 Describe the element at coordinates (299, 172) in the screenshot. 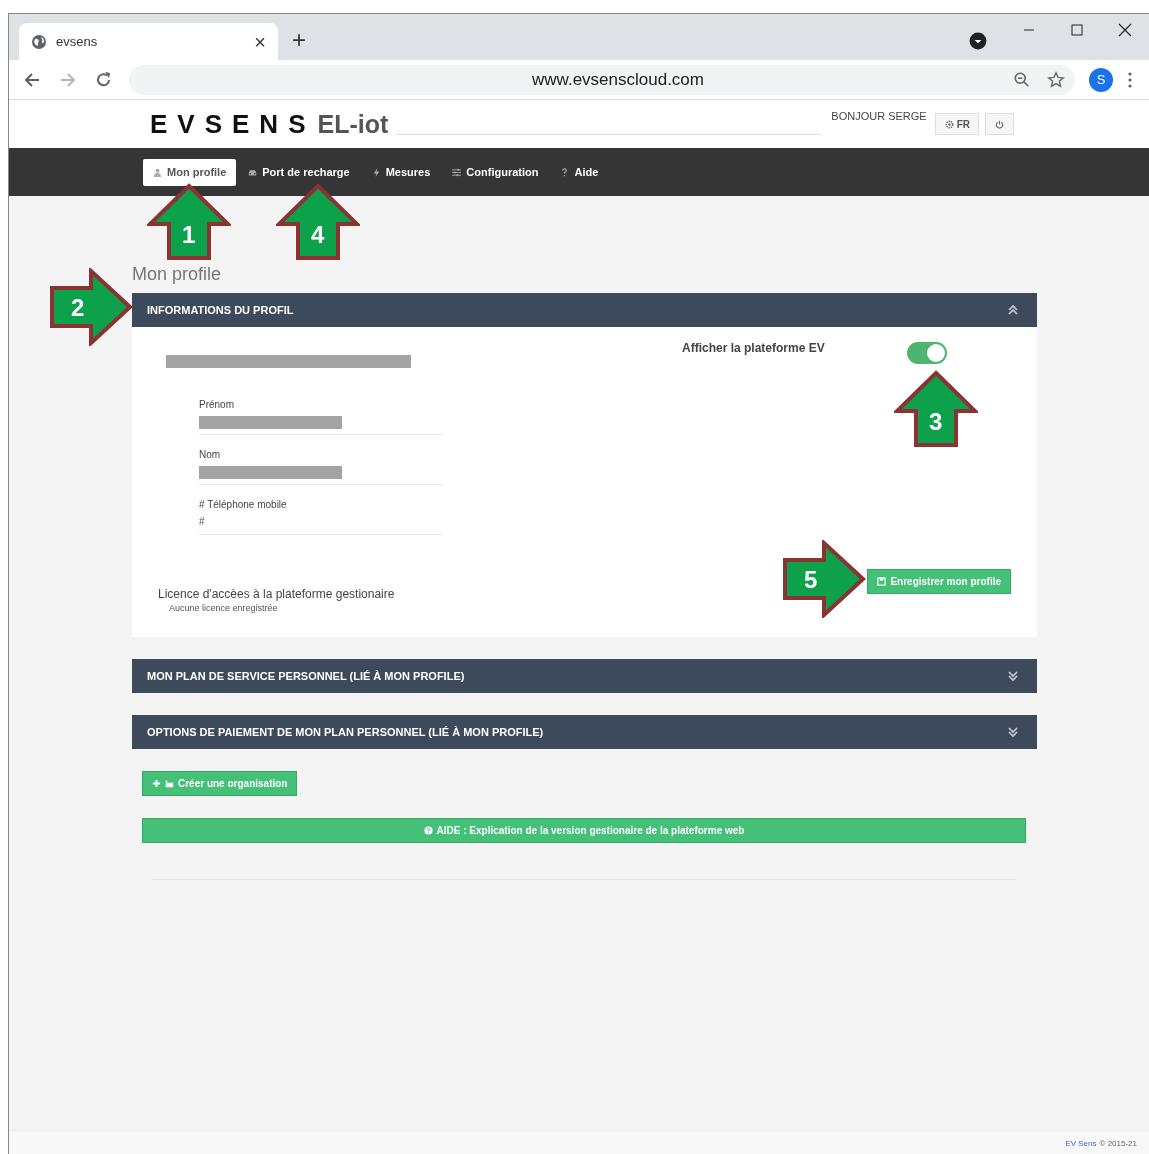

I see `nav-tab: Port de recharge` at that location.